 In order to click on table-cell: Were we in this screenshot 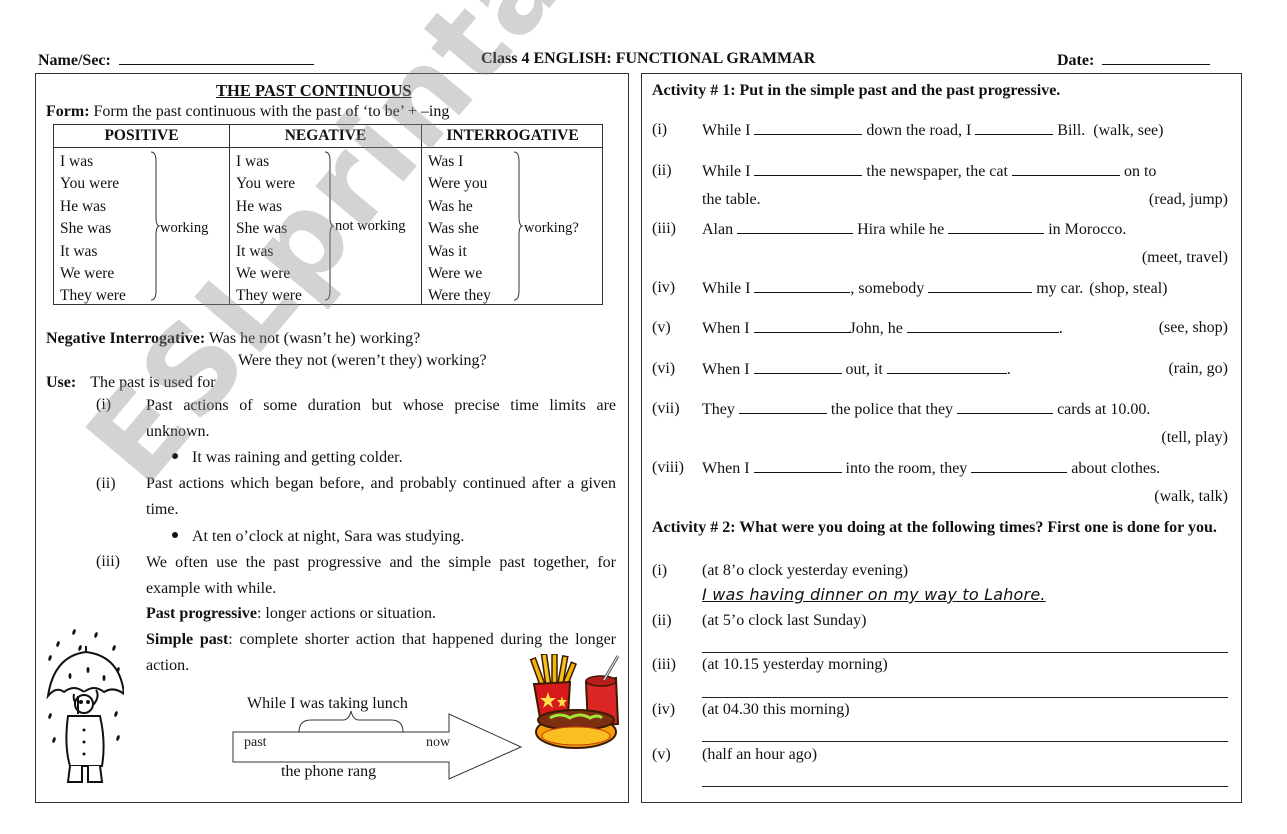, I will do `click(455, 274)`.